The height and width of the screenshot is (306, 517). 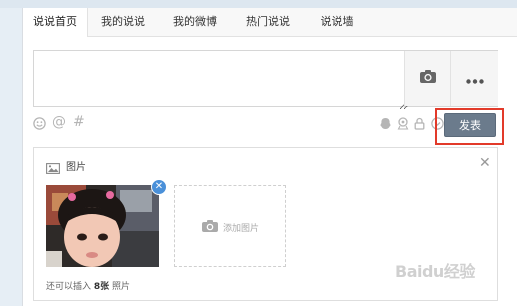 I want to click on more-icon, so click(x=474, y=78).